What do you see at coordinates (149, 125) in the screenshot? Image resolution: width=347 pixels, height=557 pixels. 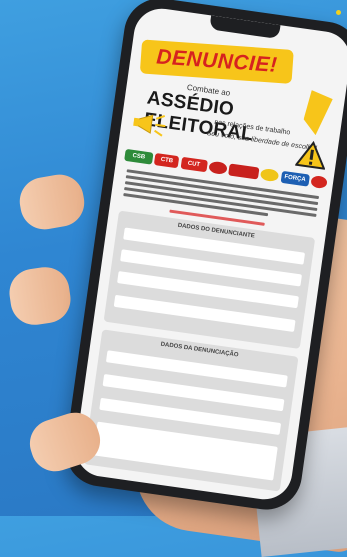 I see `megaphone-icon` at bounding box center [149, 125].